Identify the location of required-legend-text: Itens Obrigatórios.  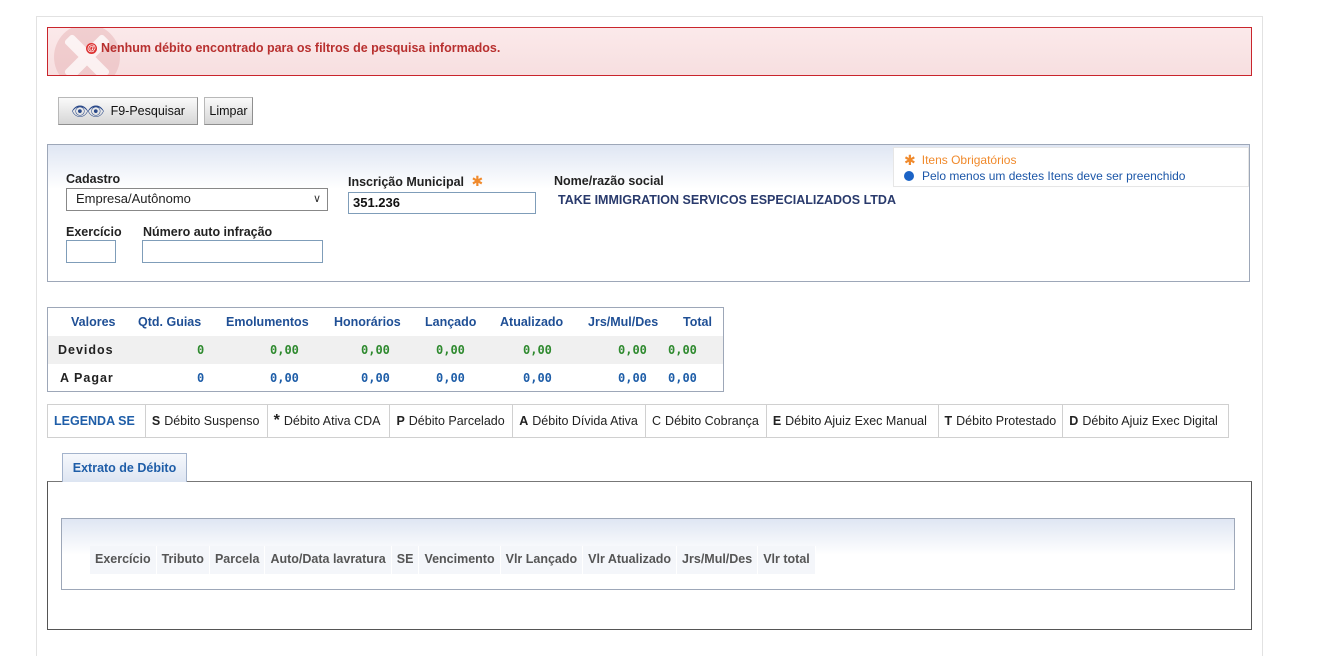
(969, 160).